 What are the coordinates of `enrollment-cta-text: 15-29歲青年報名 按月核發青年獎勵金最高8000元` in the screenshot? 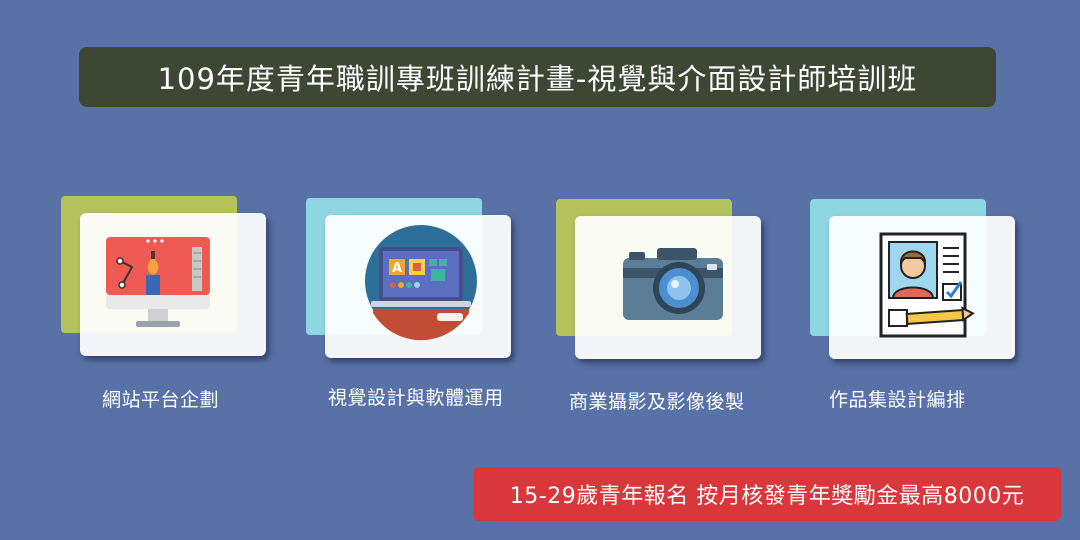 It's located at (767, 496).